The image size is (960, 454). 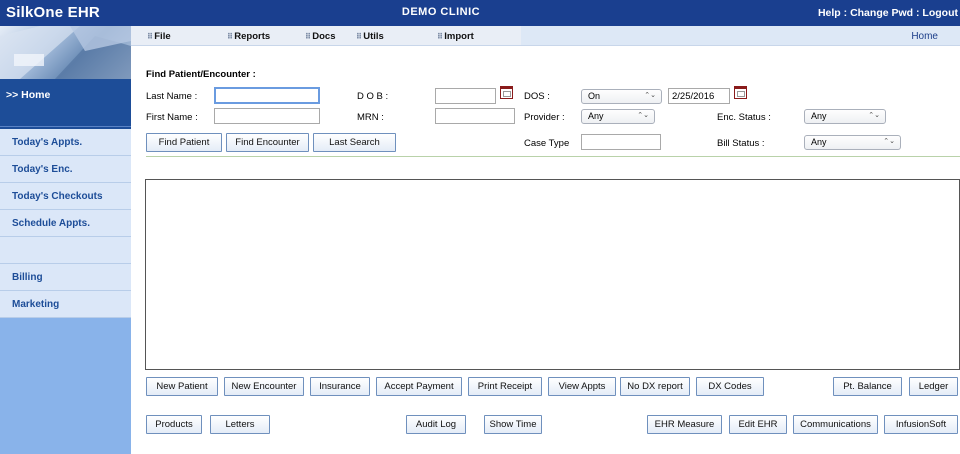 What do you see at coordinates (505, 386) in the screenshot?
I see `print-receipt-button: Print Receipt` at bounding box center [505, 386].